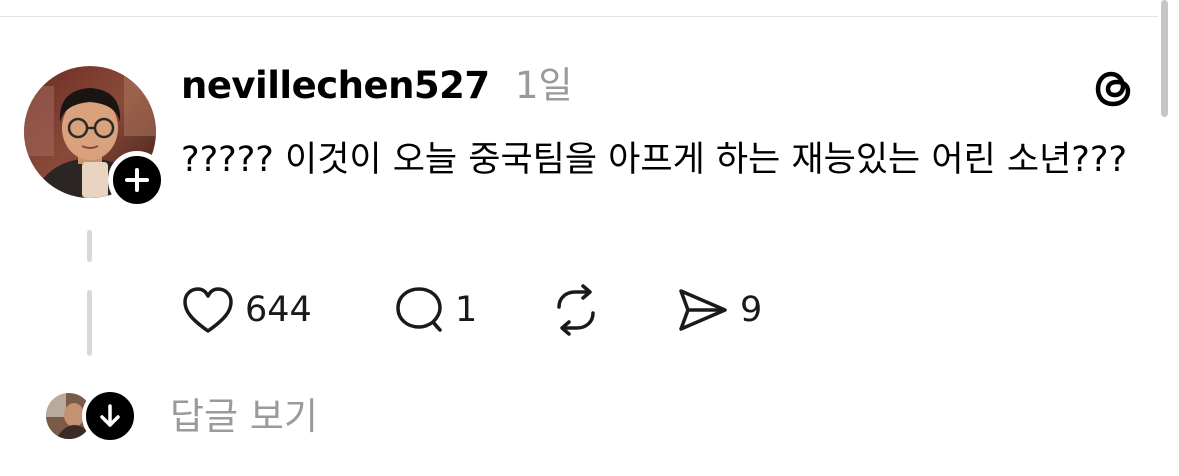  I want to click on expand-replies-button, so click(110, 416).